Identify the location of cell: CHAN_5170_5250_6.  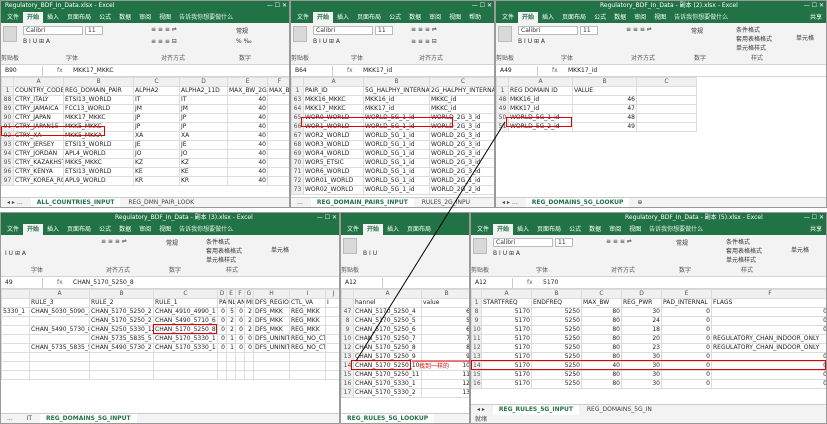
(387, 330).